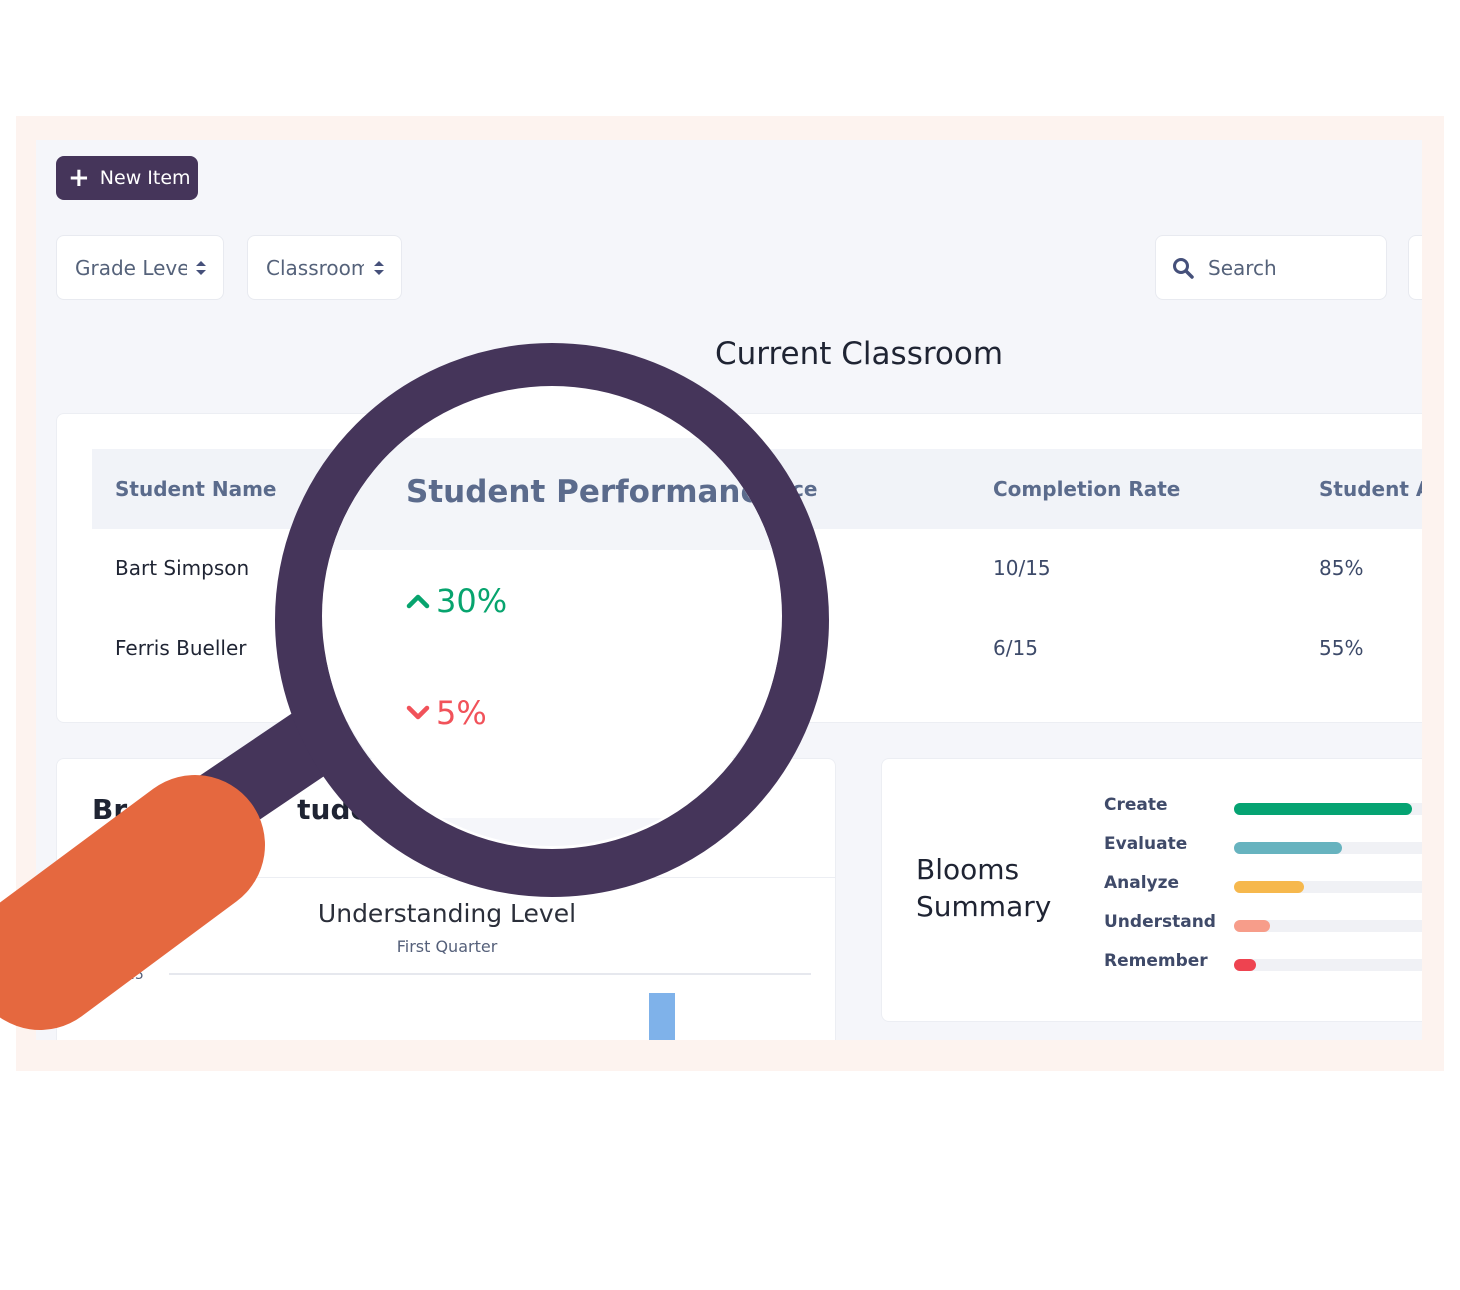 Image resolution: width=1460 pixels, height=1290 pixels. I want to click on blooms-row: Understand, so click(1263, 924).